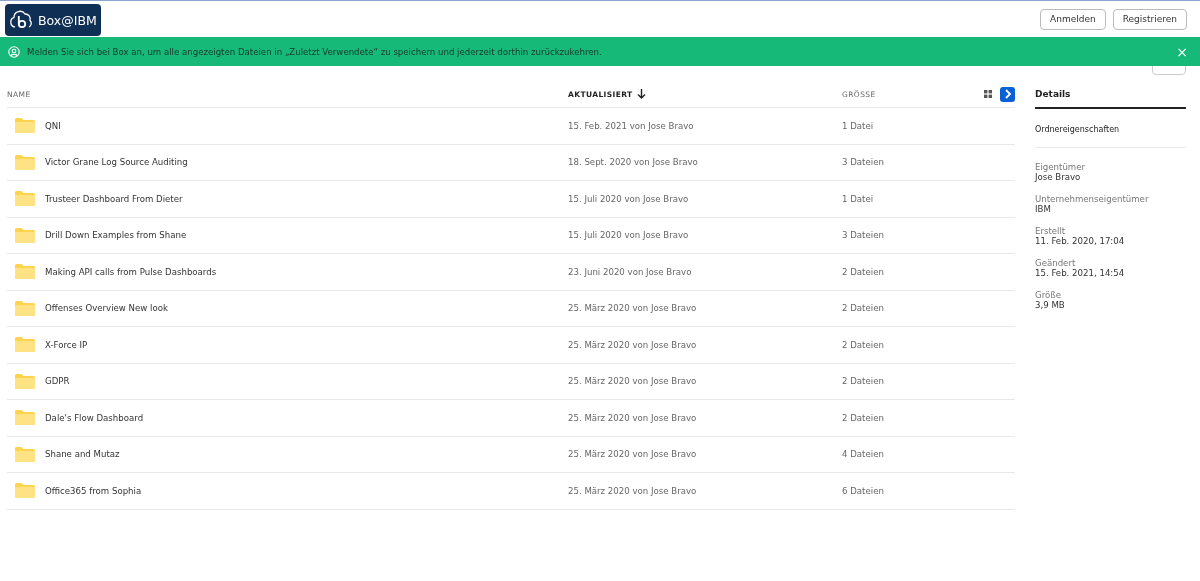  I want to click on folder-name: Offenses Overview New look, so click(106, 308).